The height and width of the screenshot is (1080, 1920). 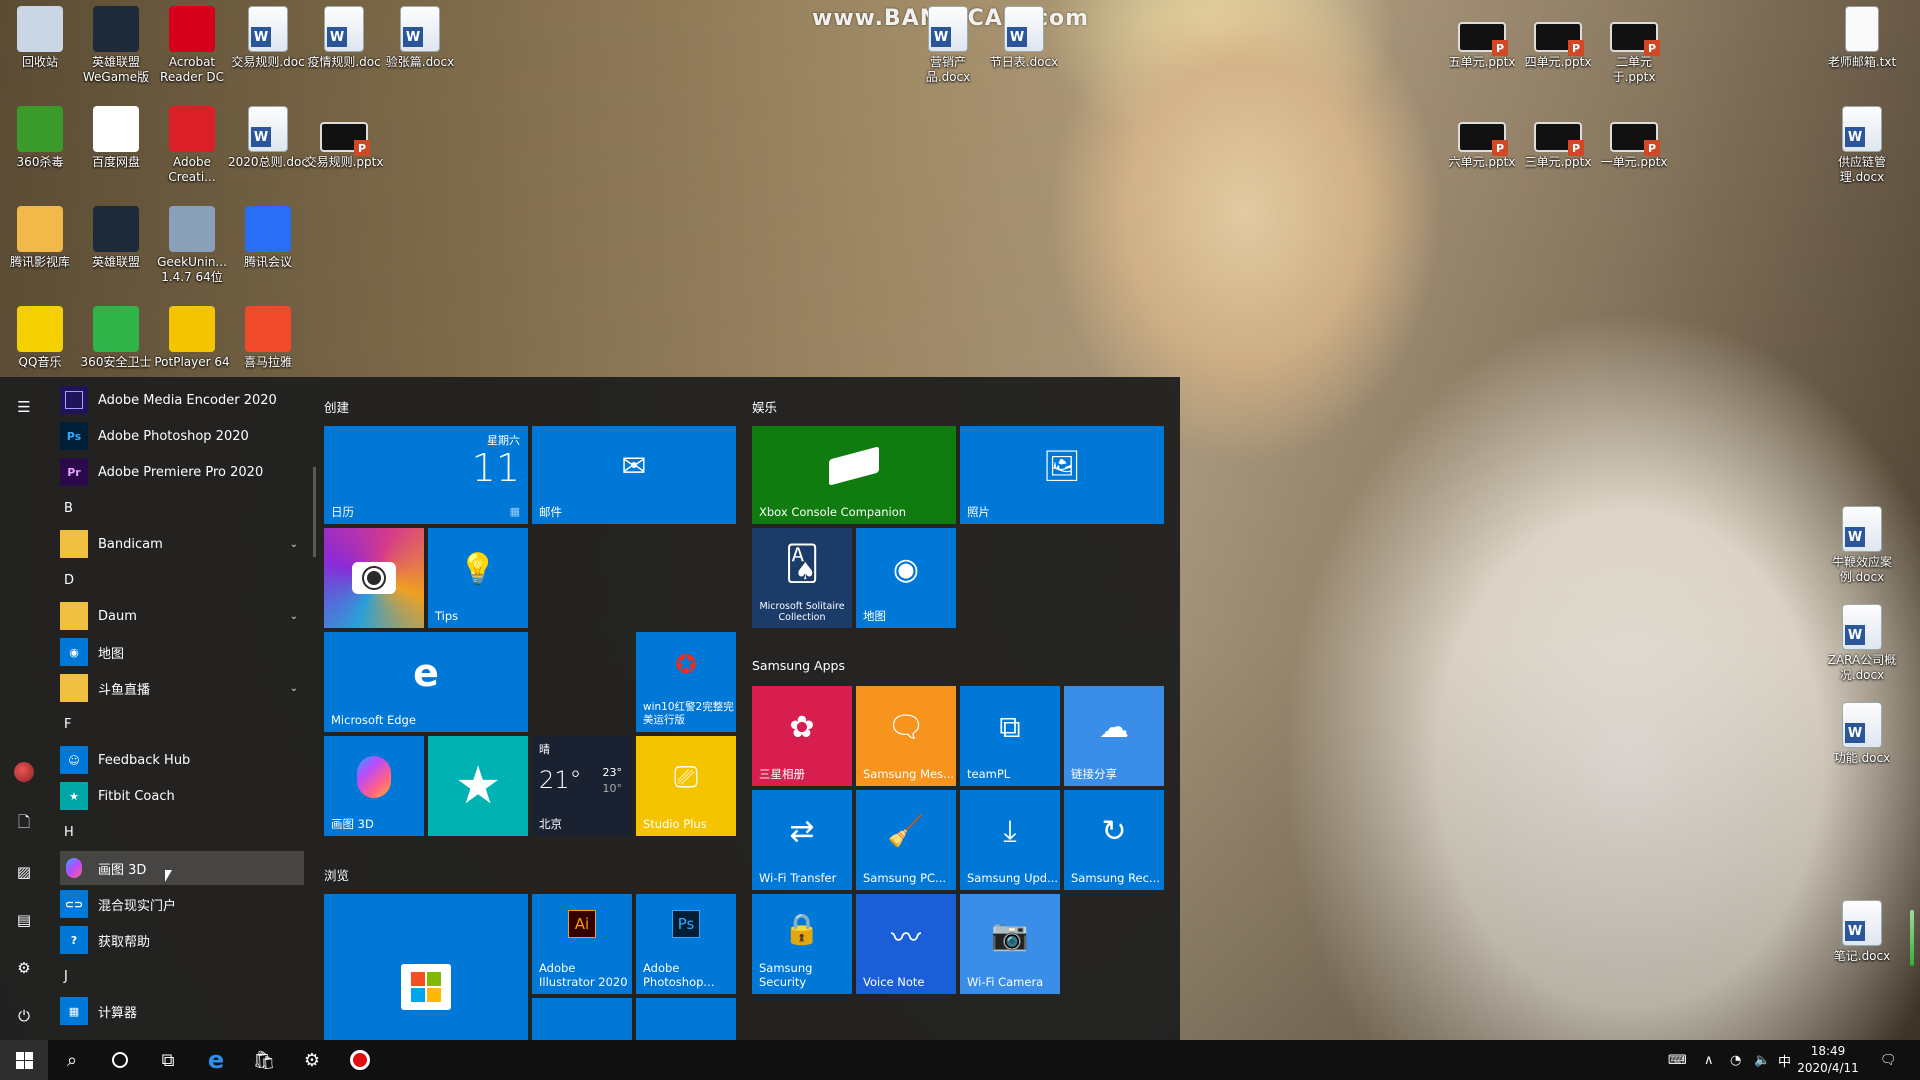 I want to click on tray-chevron-up-icon: ∧, so click(x=1709, y=1060).